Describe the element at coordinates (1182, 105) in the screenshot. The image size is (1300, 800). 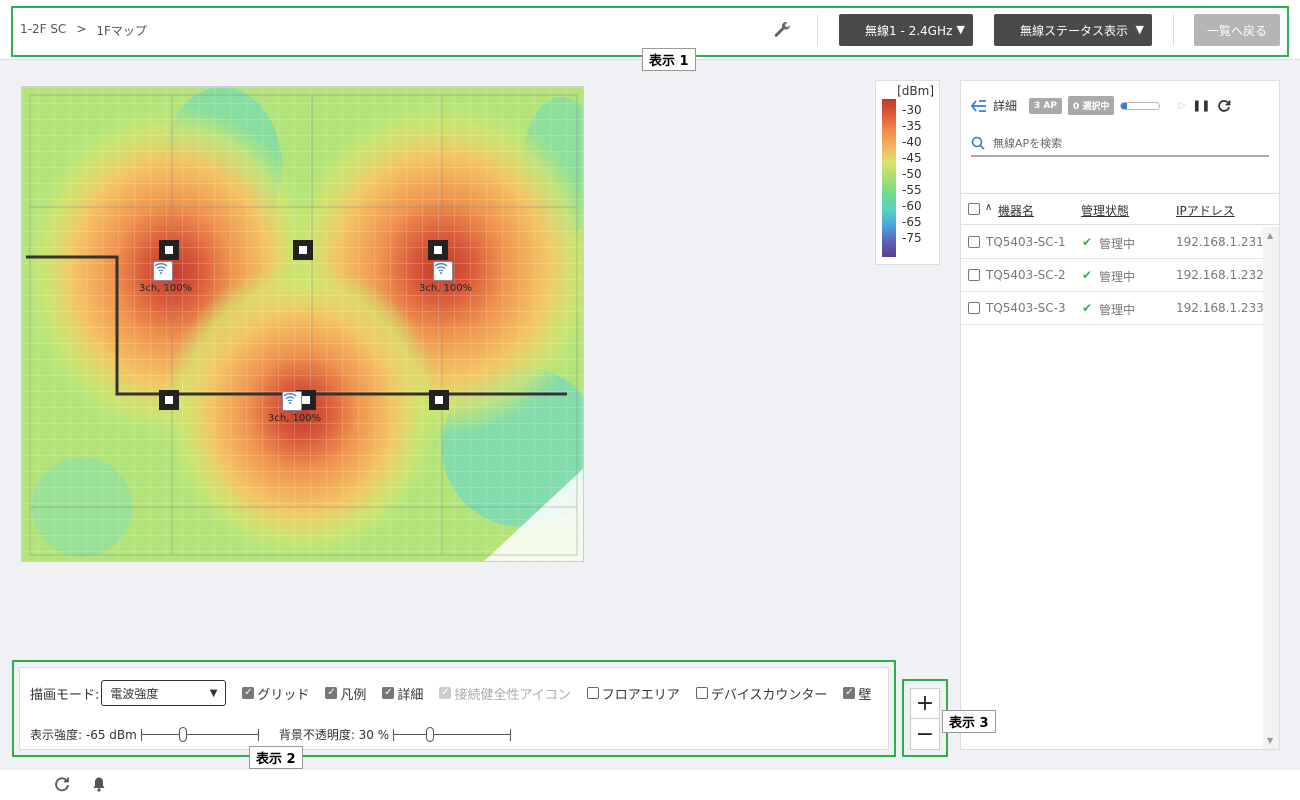
I see `play-icon: ▷` at that location.